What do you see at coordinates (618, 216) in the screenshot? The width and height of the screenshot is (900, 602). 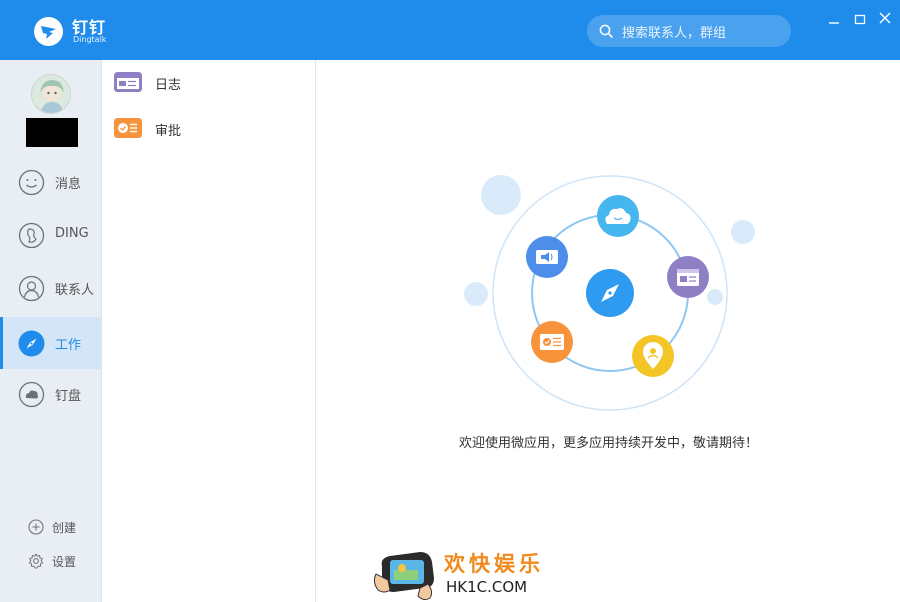 I see `cloud-icon` at bounding box center [618, 216].